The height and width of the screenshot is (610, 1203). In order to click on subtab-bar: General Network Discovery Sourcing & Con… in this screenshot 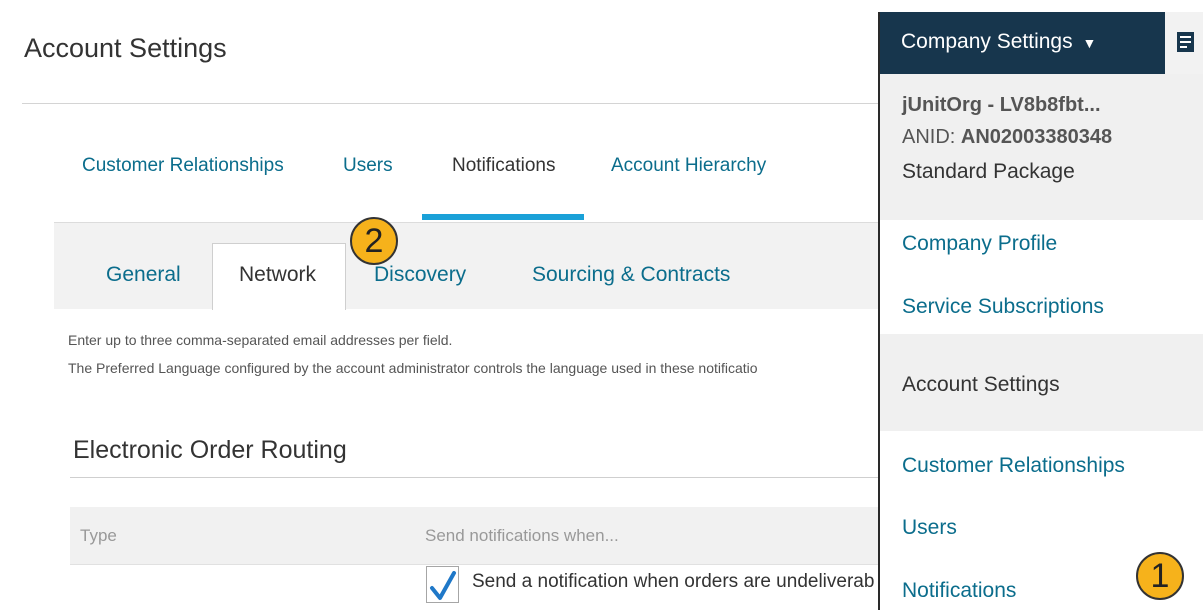, I will do `click(467, 266)`.